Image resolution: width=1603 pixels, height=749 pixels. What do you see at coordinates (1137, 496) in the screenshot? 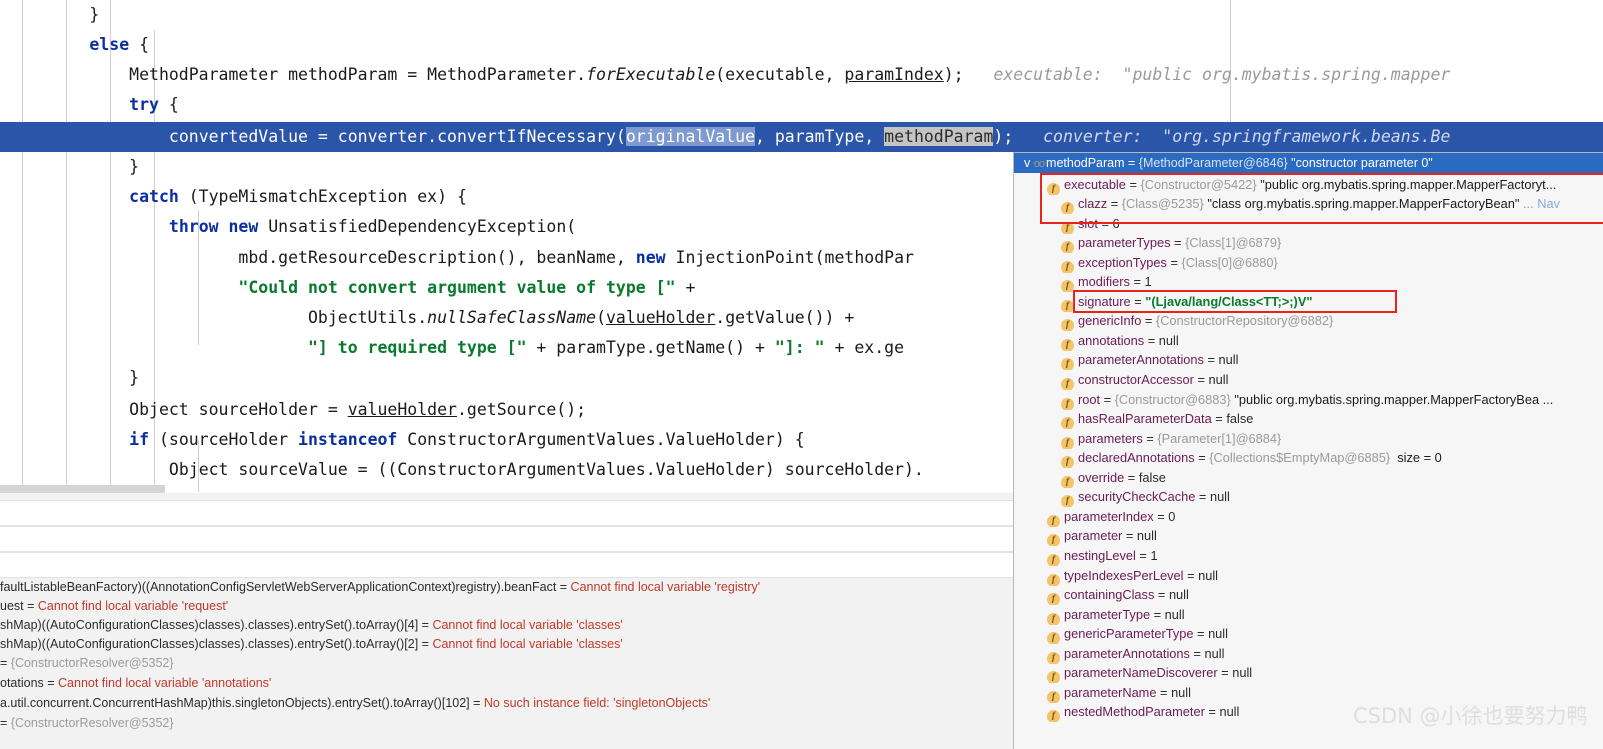
I see `field-name: securityCheckCache` at bounding box center [1137, 496].